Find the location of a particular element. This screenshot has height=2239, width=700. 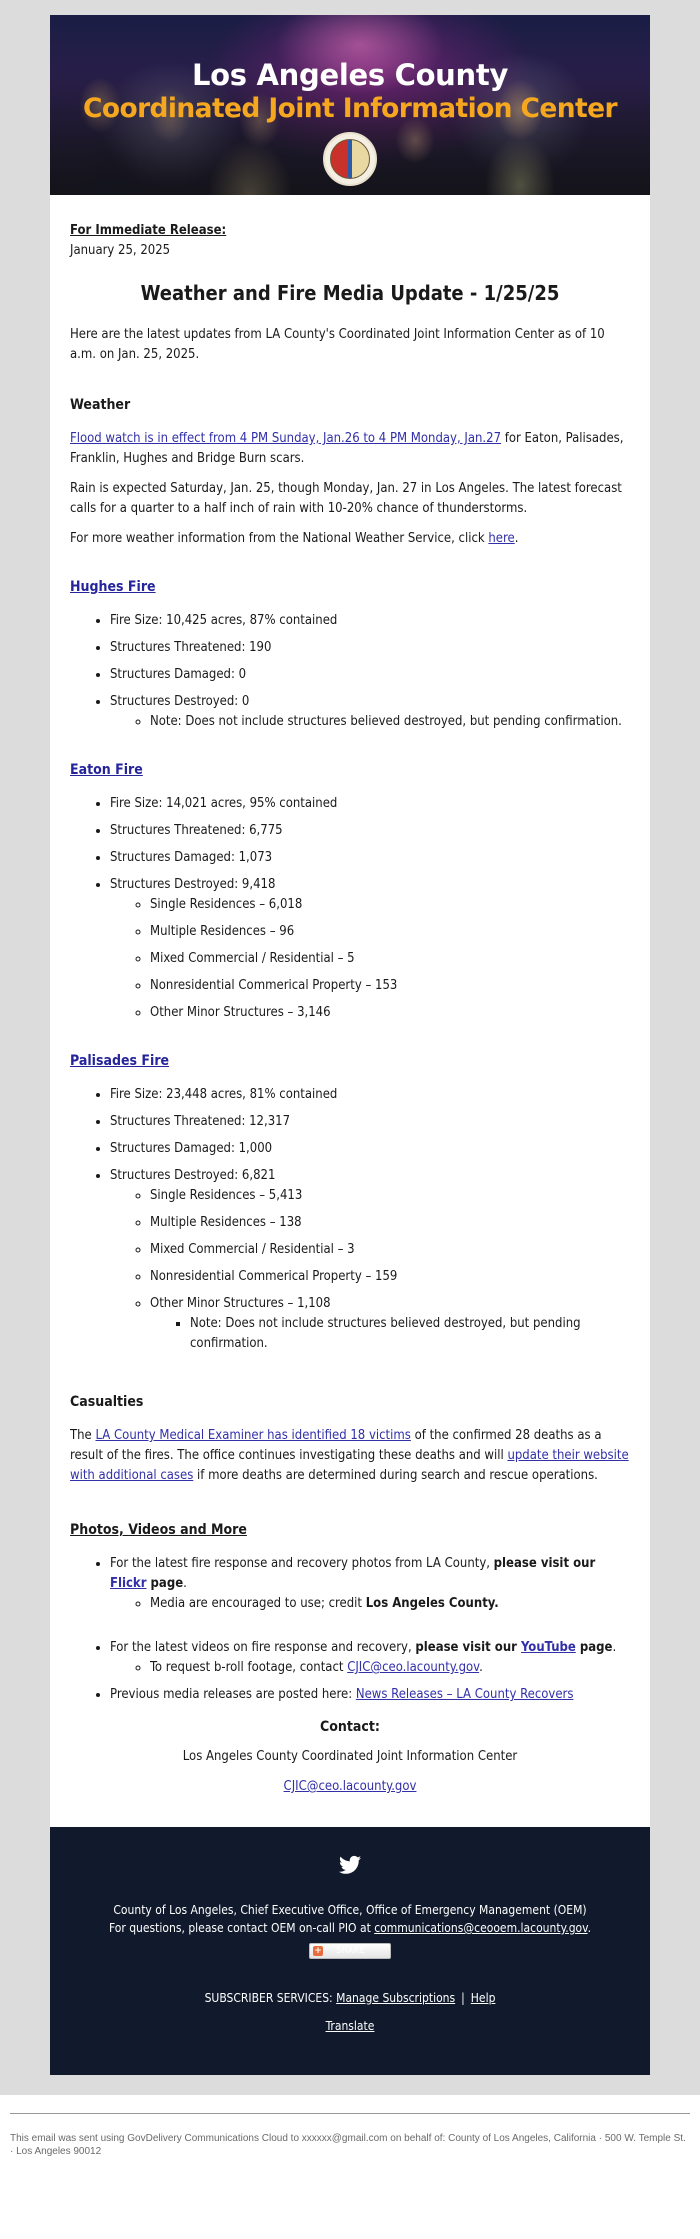

breakdown-item: Multiple Residences – 96 is located at coordinates (390, 932).